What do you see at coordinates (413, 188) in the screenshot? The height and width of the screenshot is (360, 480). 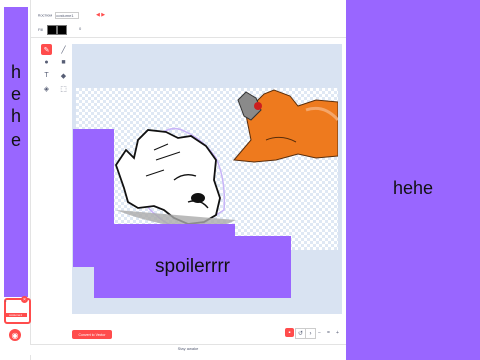 I see `right-overlay-text: hehe` at bounding box center [413, 188].